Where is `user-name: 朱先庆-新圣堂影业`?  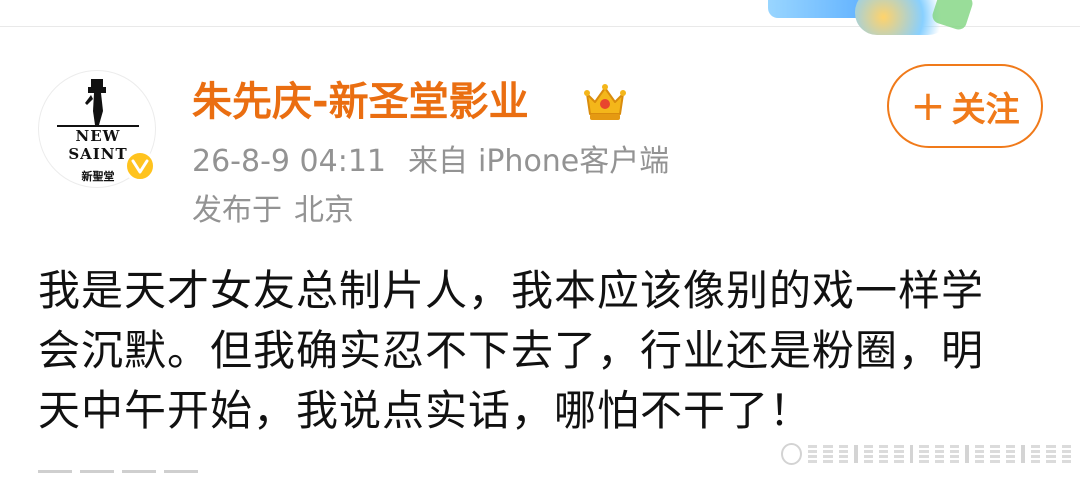
user-name: 朱先庆-新圣堂影业 is located at coordinates (360, 102).